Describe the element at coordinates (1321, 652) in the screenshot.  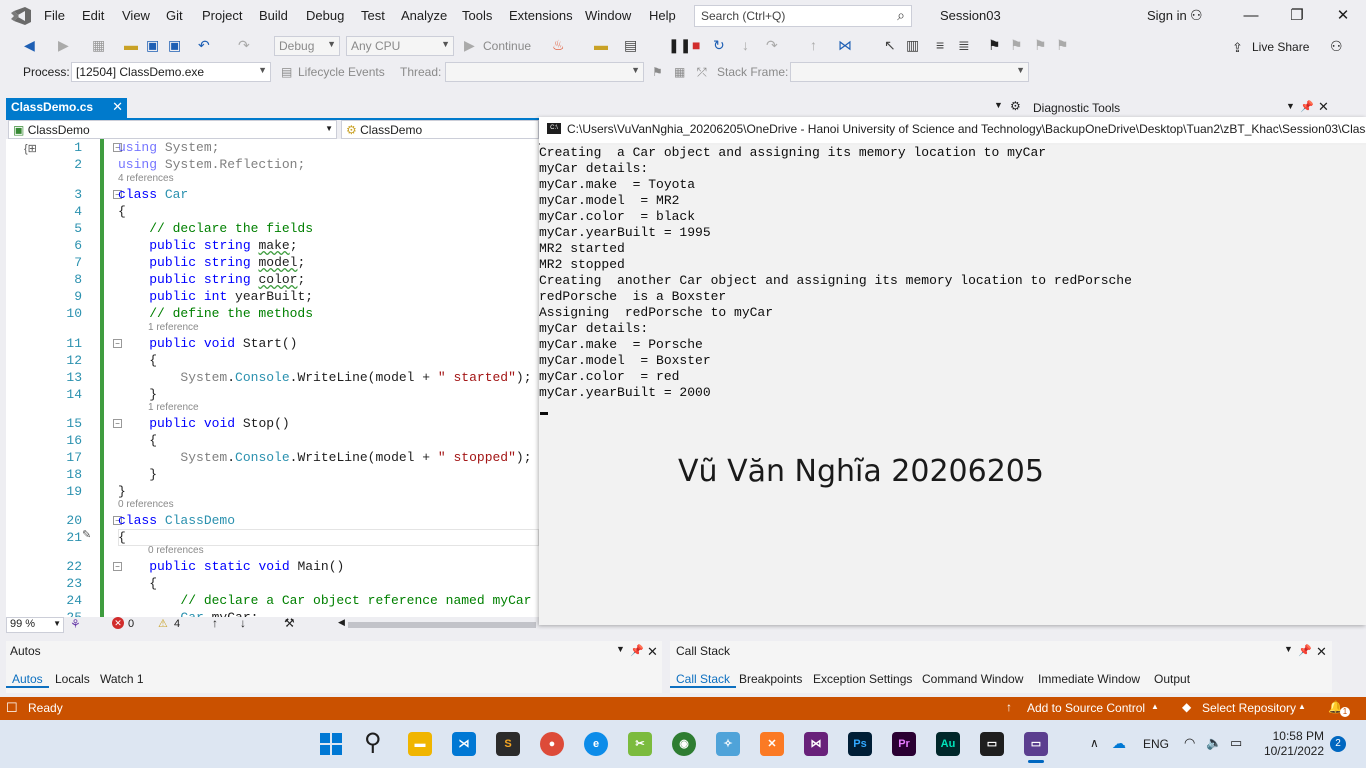
I see `callstack-close-icon: ✕` at that location.